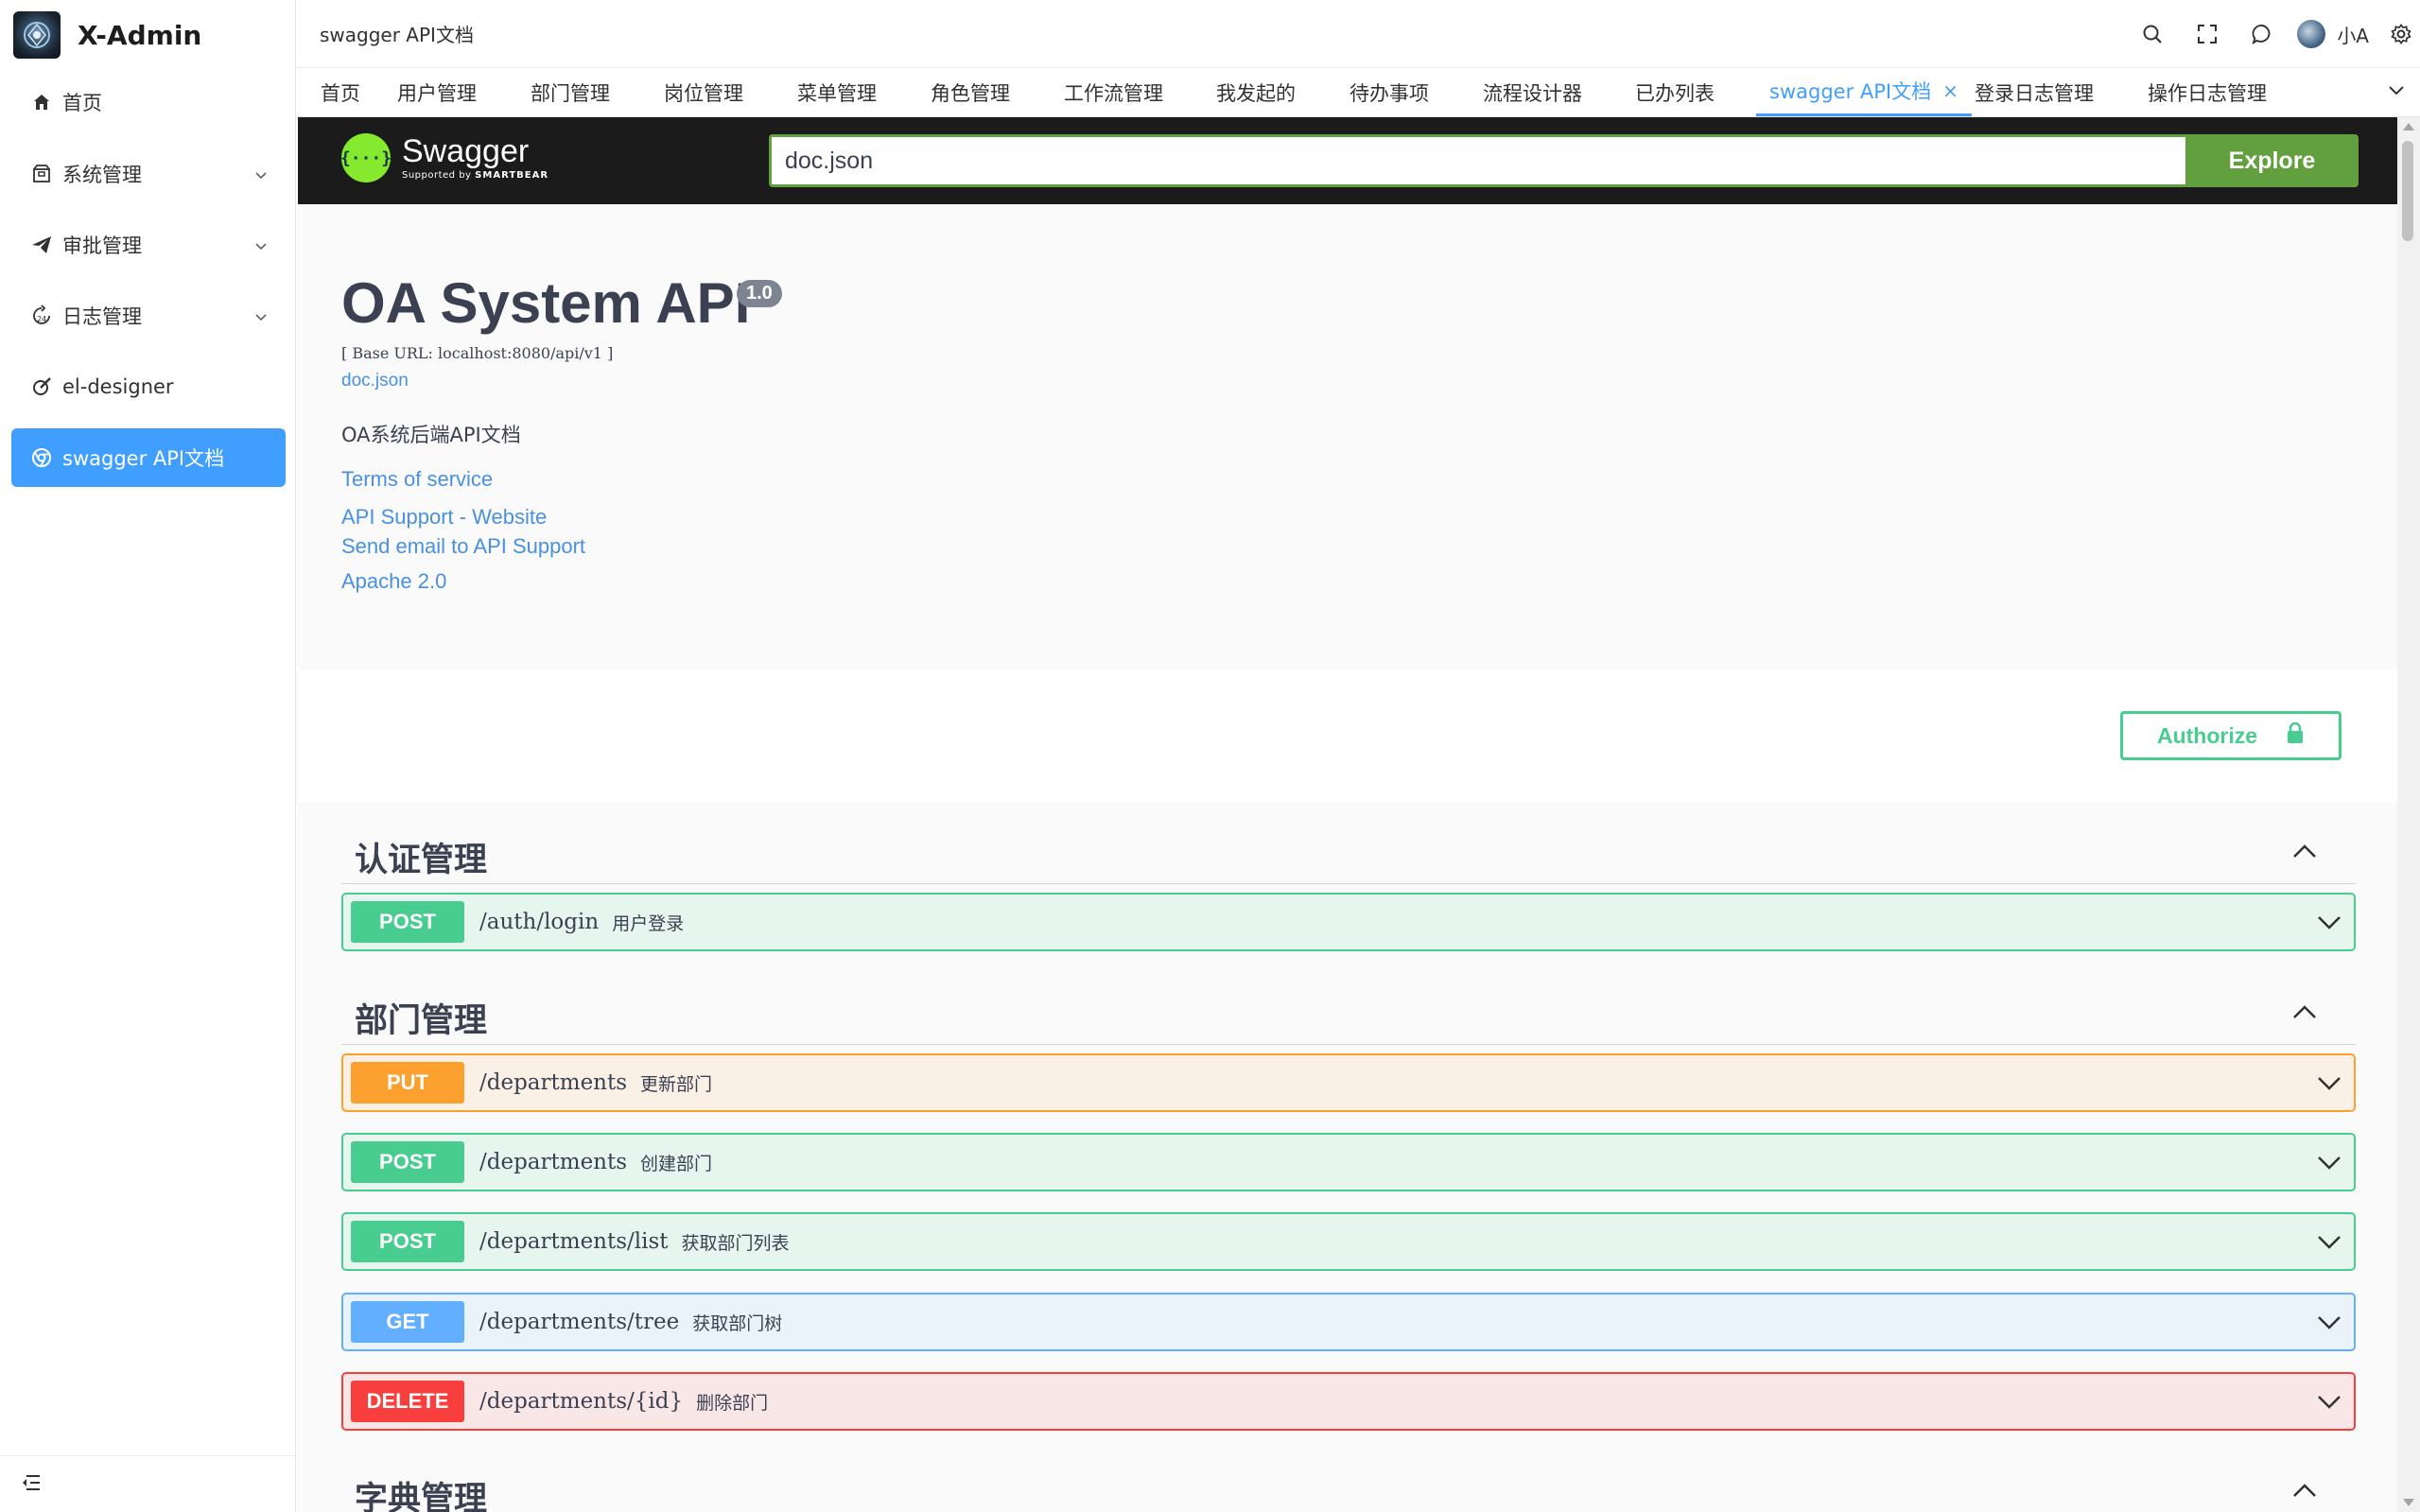 The width and height of the screenshot is (2420, 1512). What do you see at coordinates (393, 581) in the screenshot?
I see `license-link: Apache 2.0` at bounding box center [393, 581].